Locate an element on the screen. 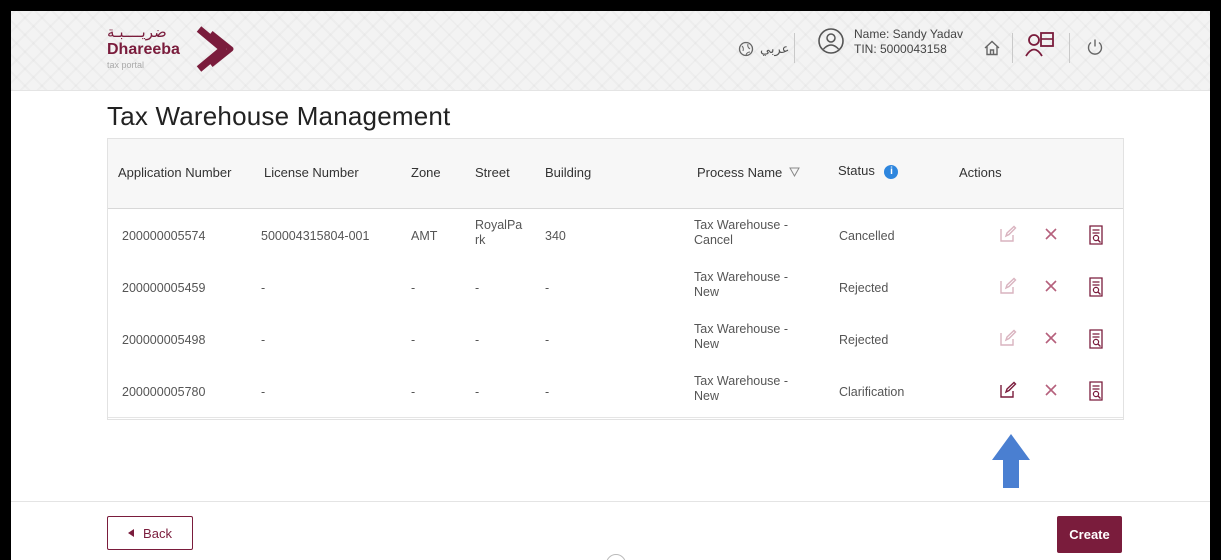  globe-icon is located at coordinates (746, 49).